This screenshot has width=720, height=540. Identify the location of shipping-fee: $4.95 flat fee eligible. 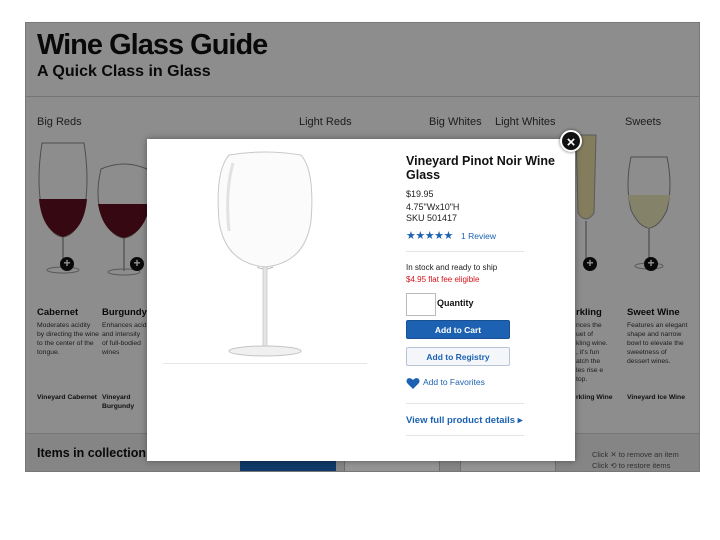
(443, 279).